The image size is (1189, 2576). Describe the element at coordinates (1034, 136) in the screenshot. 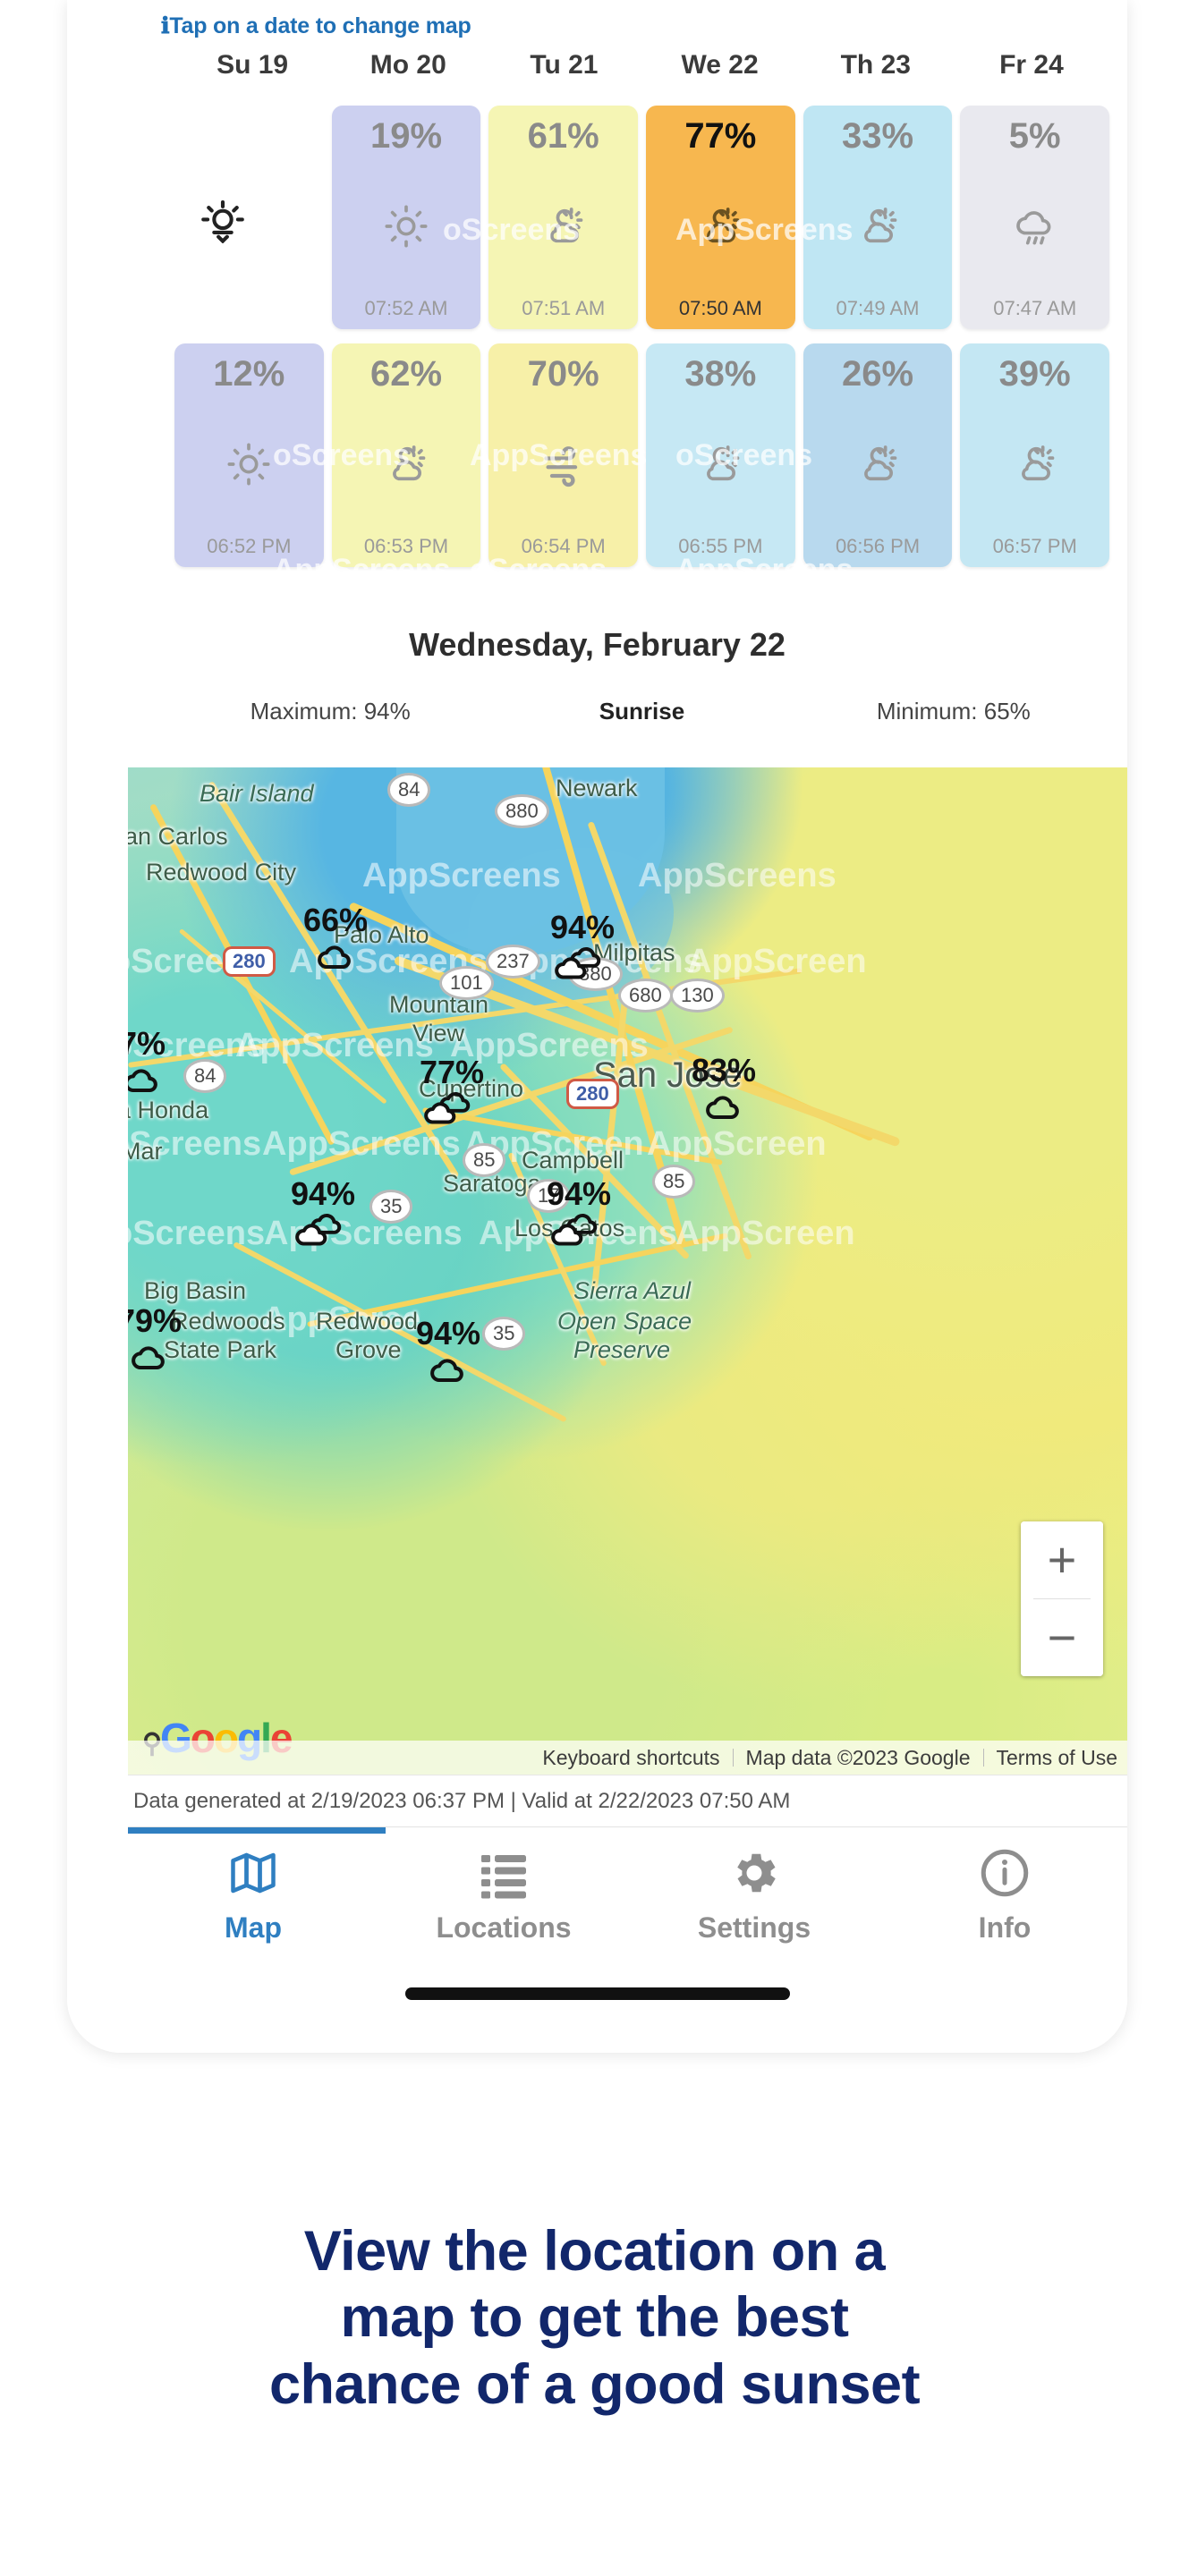

I see `forecast-percent: 5%` at that location.